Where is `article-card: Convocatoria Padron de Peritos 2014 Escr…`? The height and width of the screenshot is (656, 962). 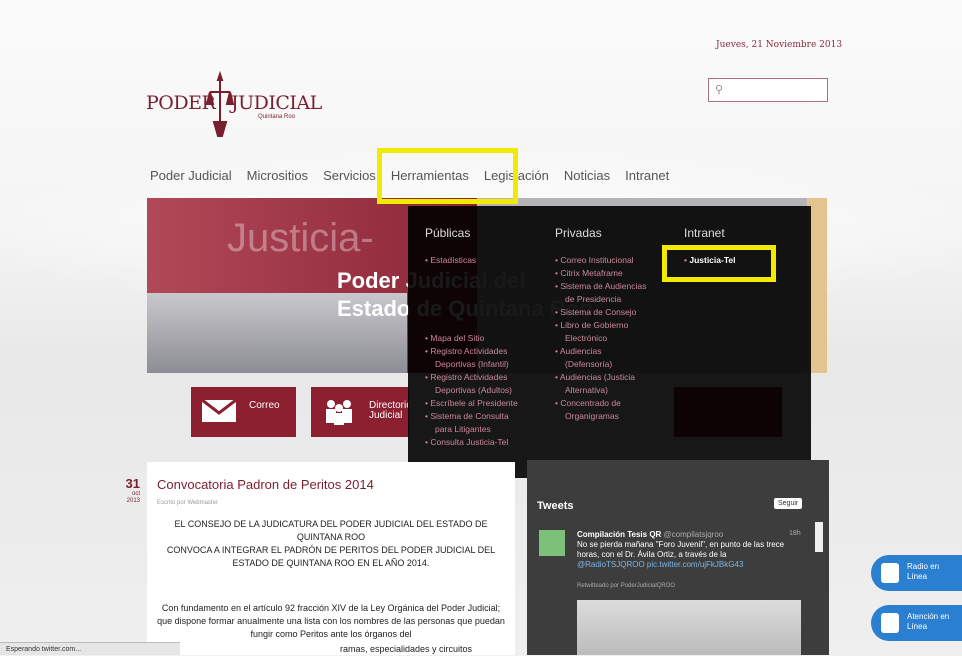 article-card: Convocatoria Padron de Peritos 2014 Escr… is located at coordinates (331, 558).